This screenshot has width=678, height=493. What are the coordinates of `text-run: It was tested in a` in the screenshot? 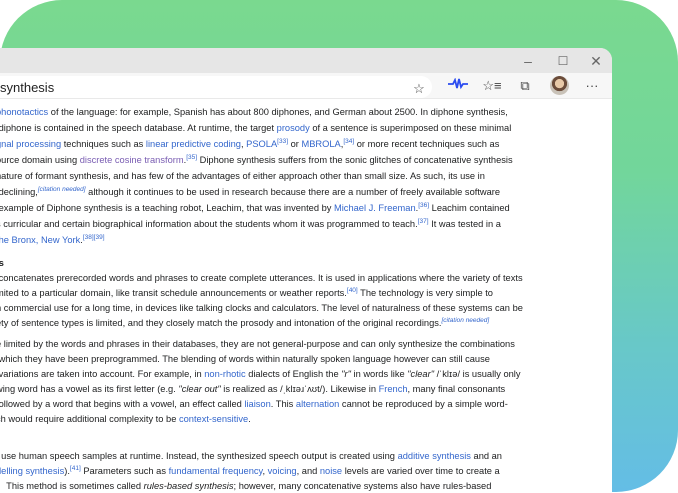 It's located at (464, 224).